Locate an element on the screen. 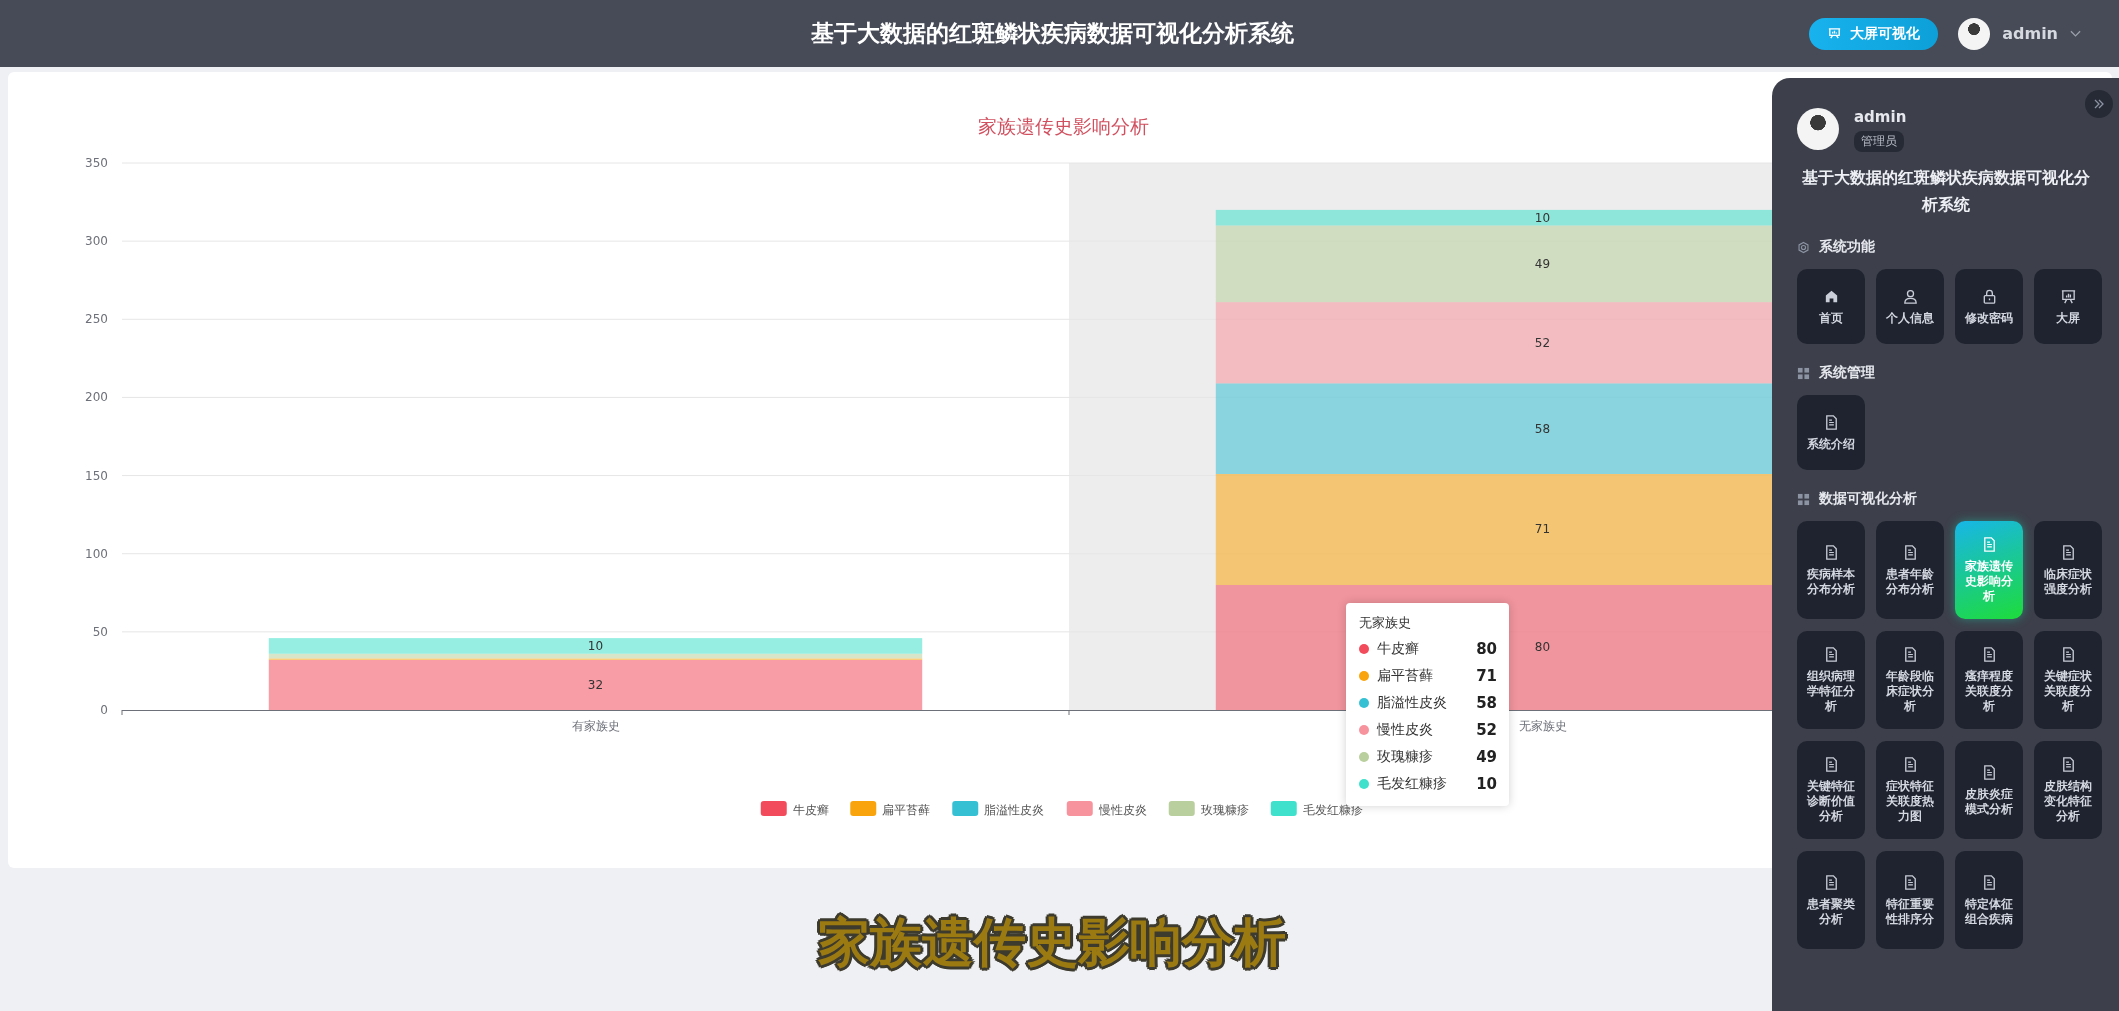  app-title: 基于大数据的红斑鳞状疾病数据可视化分析系统 is located at coordinates (1052, 33).